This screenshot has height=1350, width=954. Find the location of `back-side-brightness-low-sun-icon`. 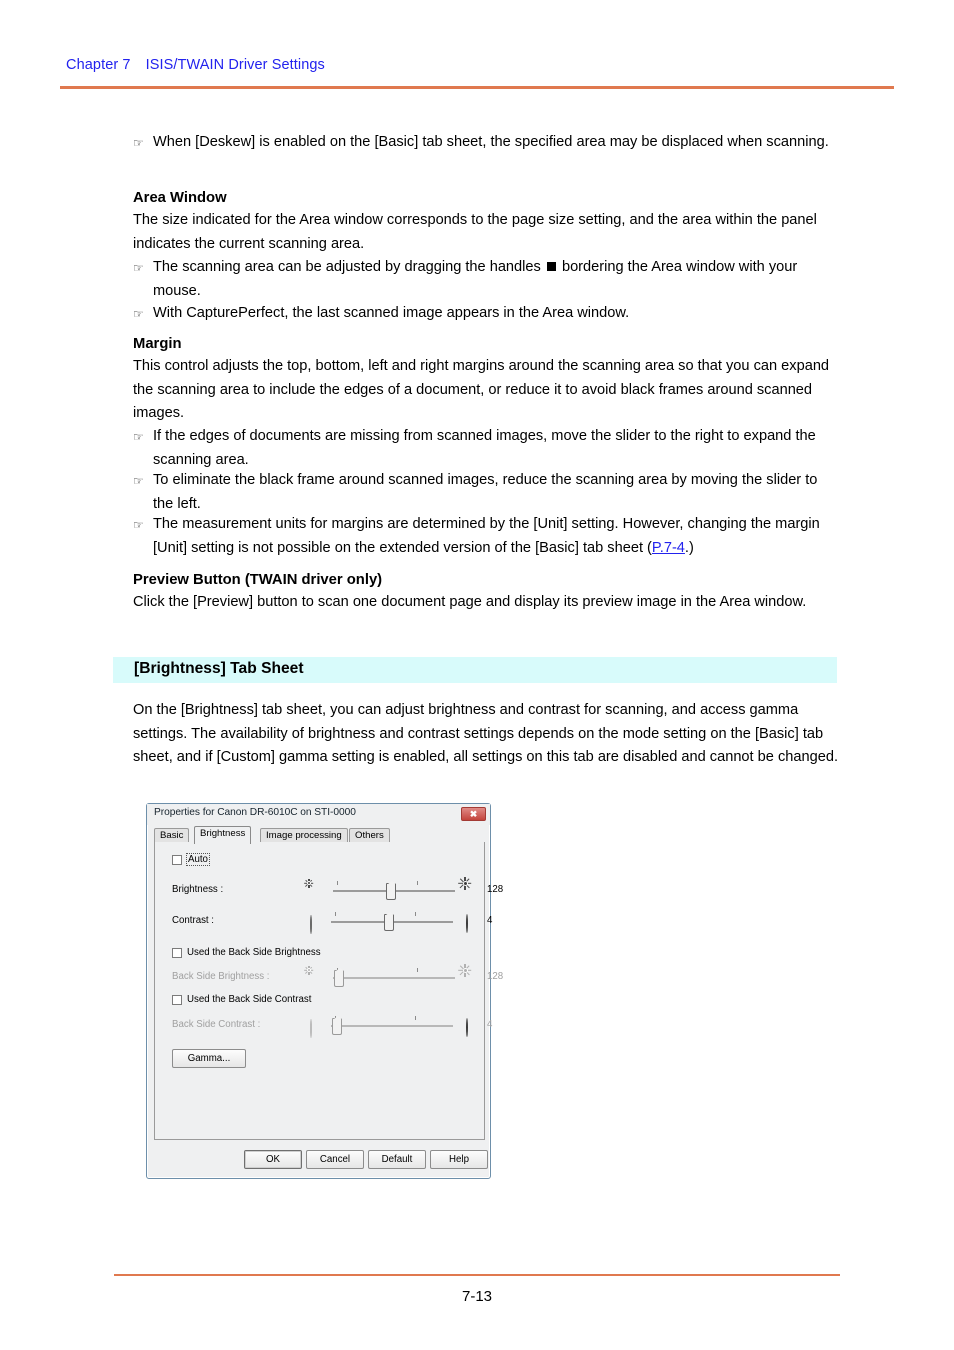

back-side-brightness-low-sun-icon is located at coordinates (313, 974).